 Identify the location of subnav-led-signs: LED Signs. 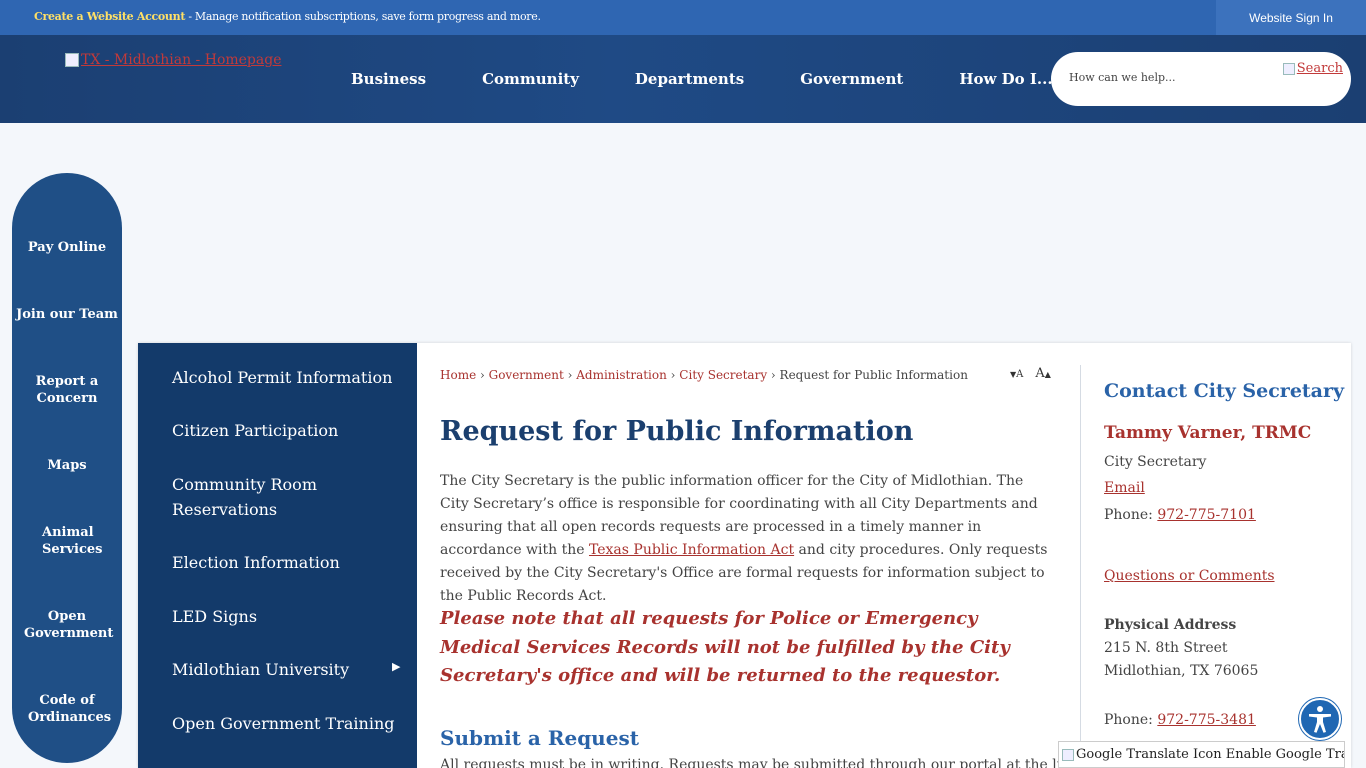
(214, 616).